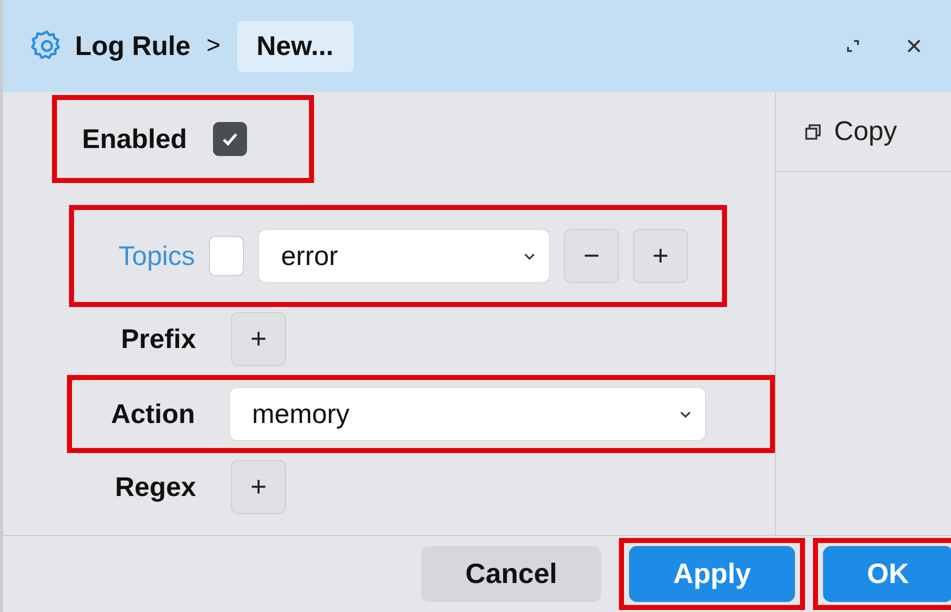 The image size is (951, 612). I want to click on enabled-checkbox, so click(230, 139).